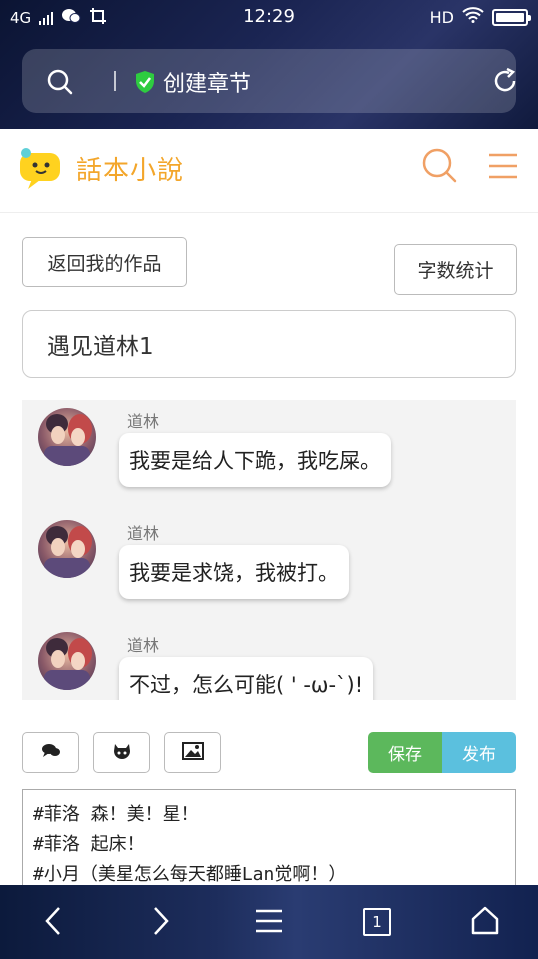 Image resolution: width=538 pixels, height=959 pixels. What do you see at coordinates (269, 171) in the screenshot?
I see `site-header: 話本小說` at bounding box center [269, 171].